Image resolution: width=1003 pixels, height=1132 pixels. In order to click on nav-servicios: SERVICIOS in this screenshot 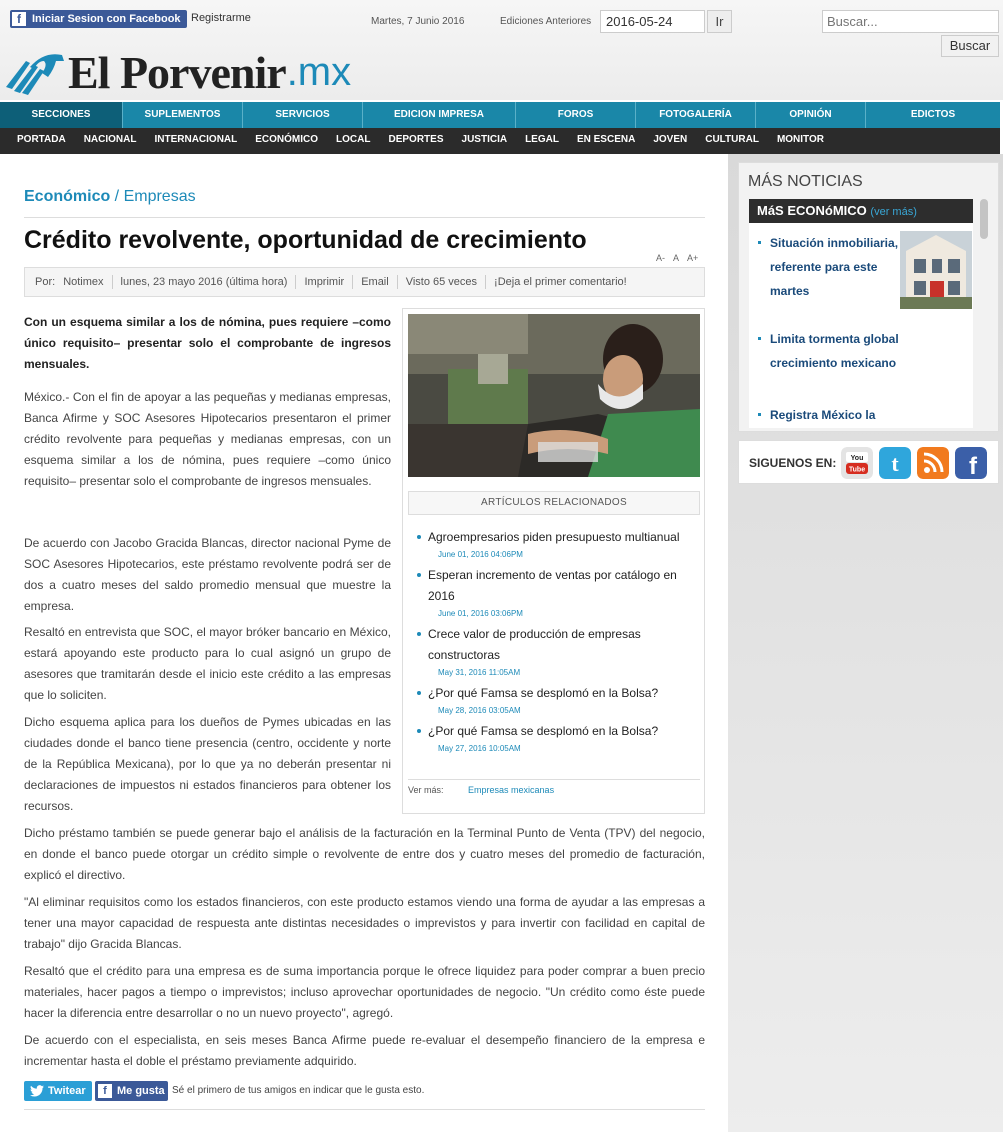, I will do `click(303, 115)`.